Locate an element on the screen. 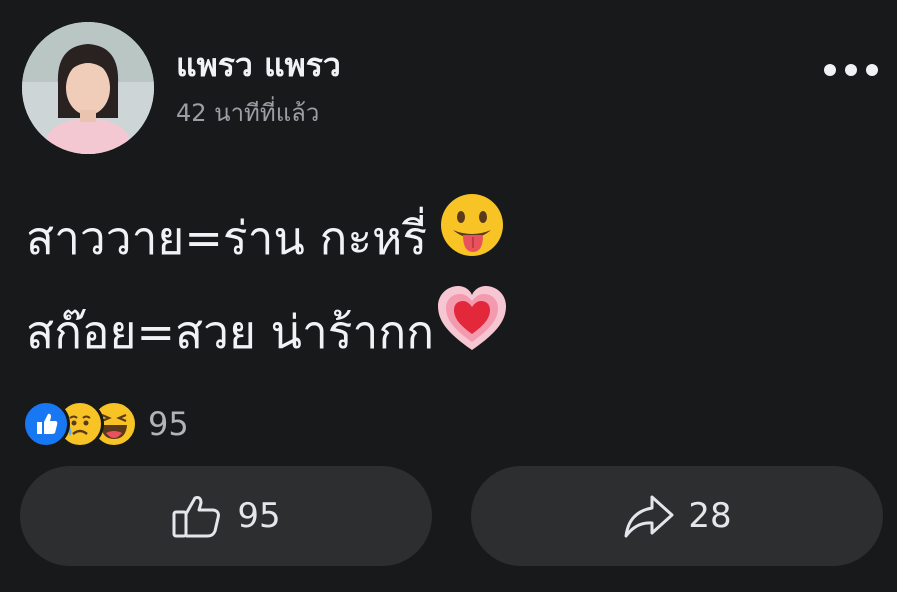 The width and height of the screenshot is (897, 592). like-count: 95 is located at coordinates (259, 516).